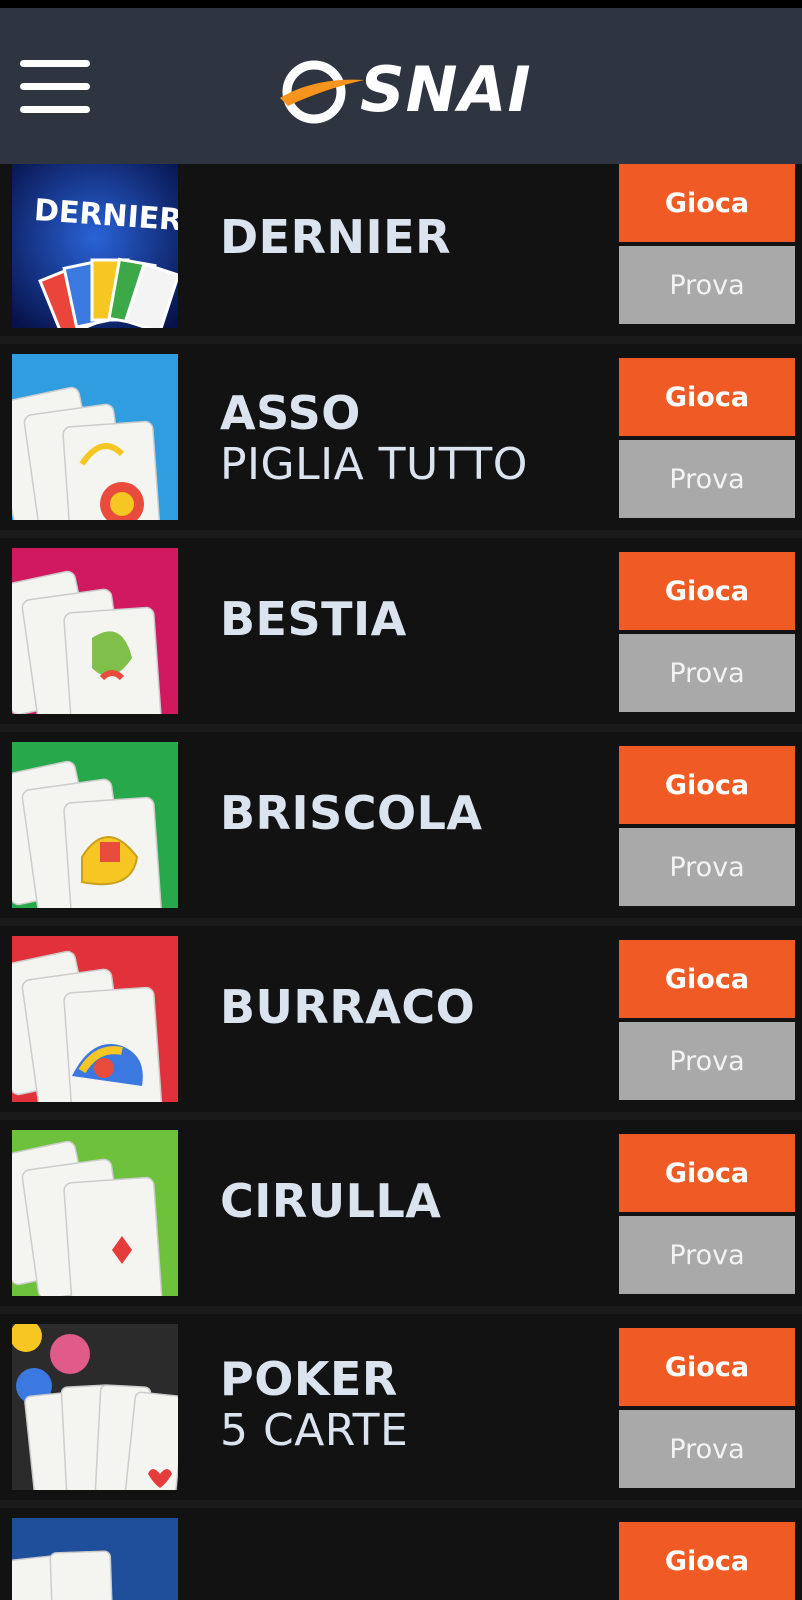  What do you see at coordinates (95, 825) in the screenshot?
I see `briscola-thumb` at bounding box center [95, 825].